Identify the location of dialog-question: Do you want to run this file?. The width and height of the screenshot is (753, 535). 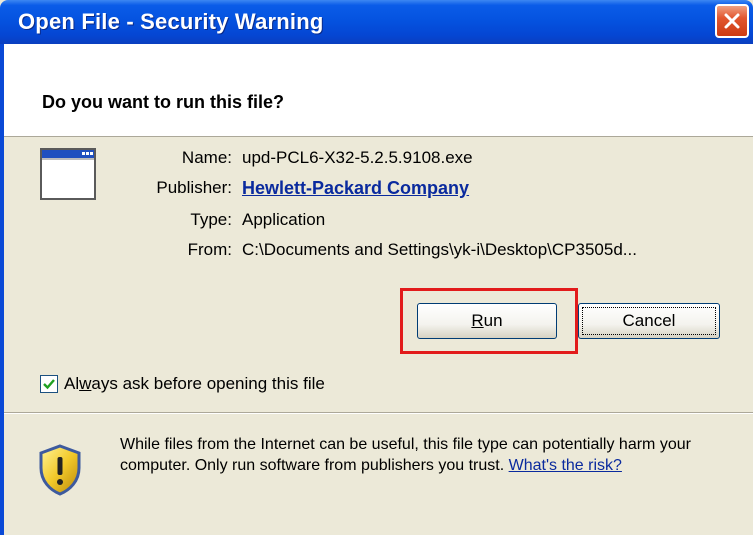
(163, 102).